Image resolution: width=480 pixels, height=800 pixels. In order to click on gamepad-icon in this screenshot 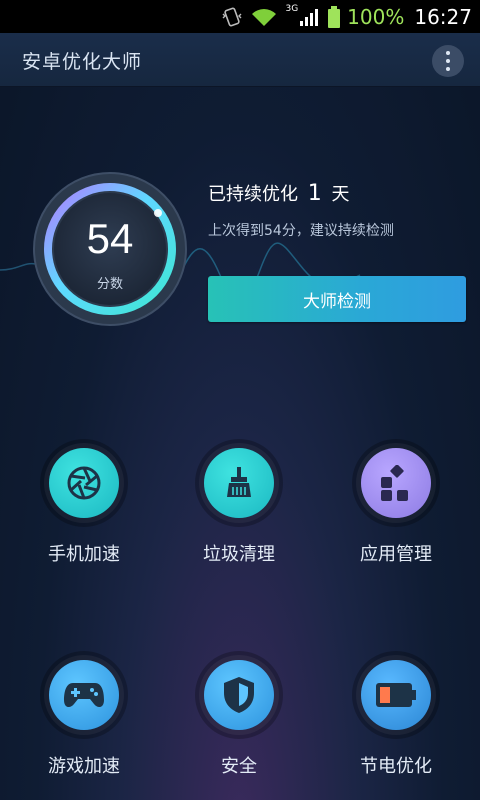, I will do `click(84, 695)`.